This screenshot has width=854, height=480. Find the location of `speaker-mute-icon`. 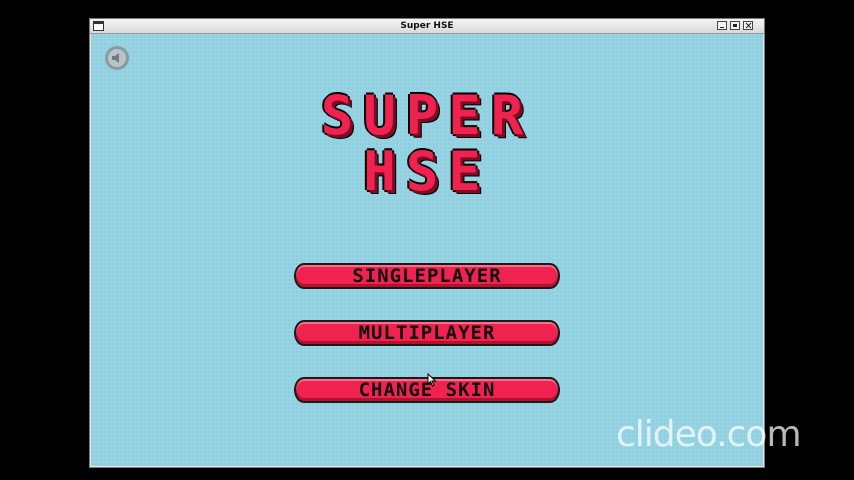

speaker-mute-icon is located at coordinates (115, 58).